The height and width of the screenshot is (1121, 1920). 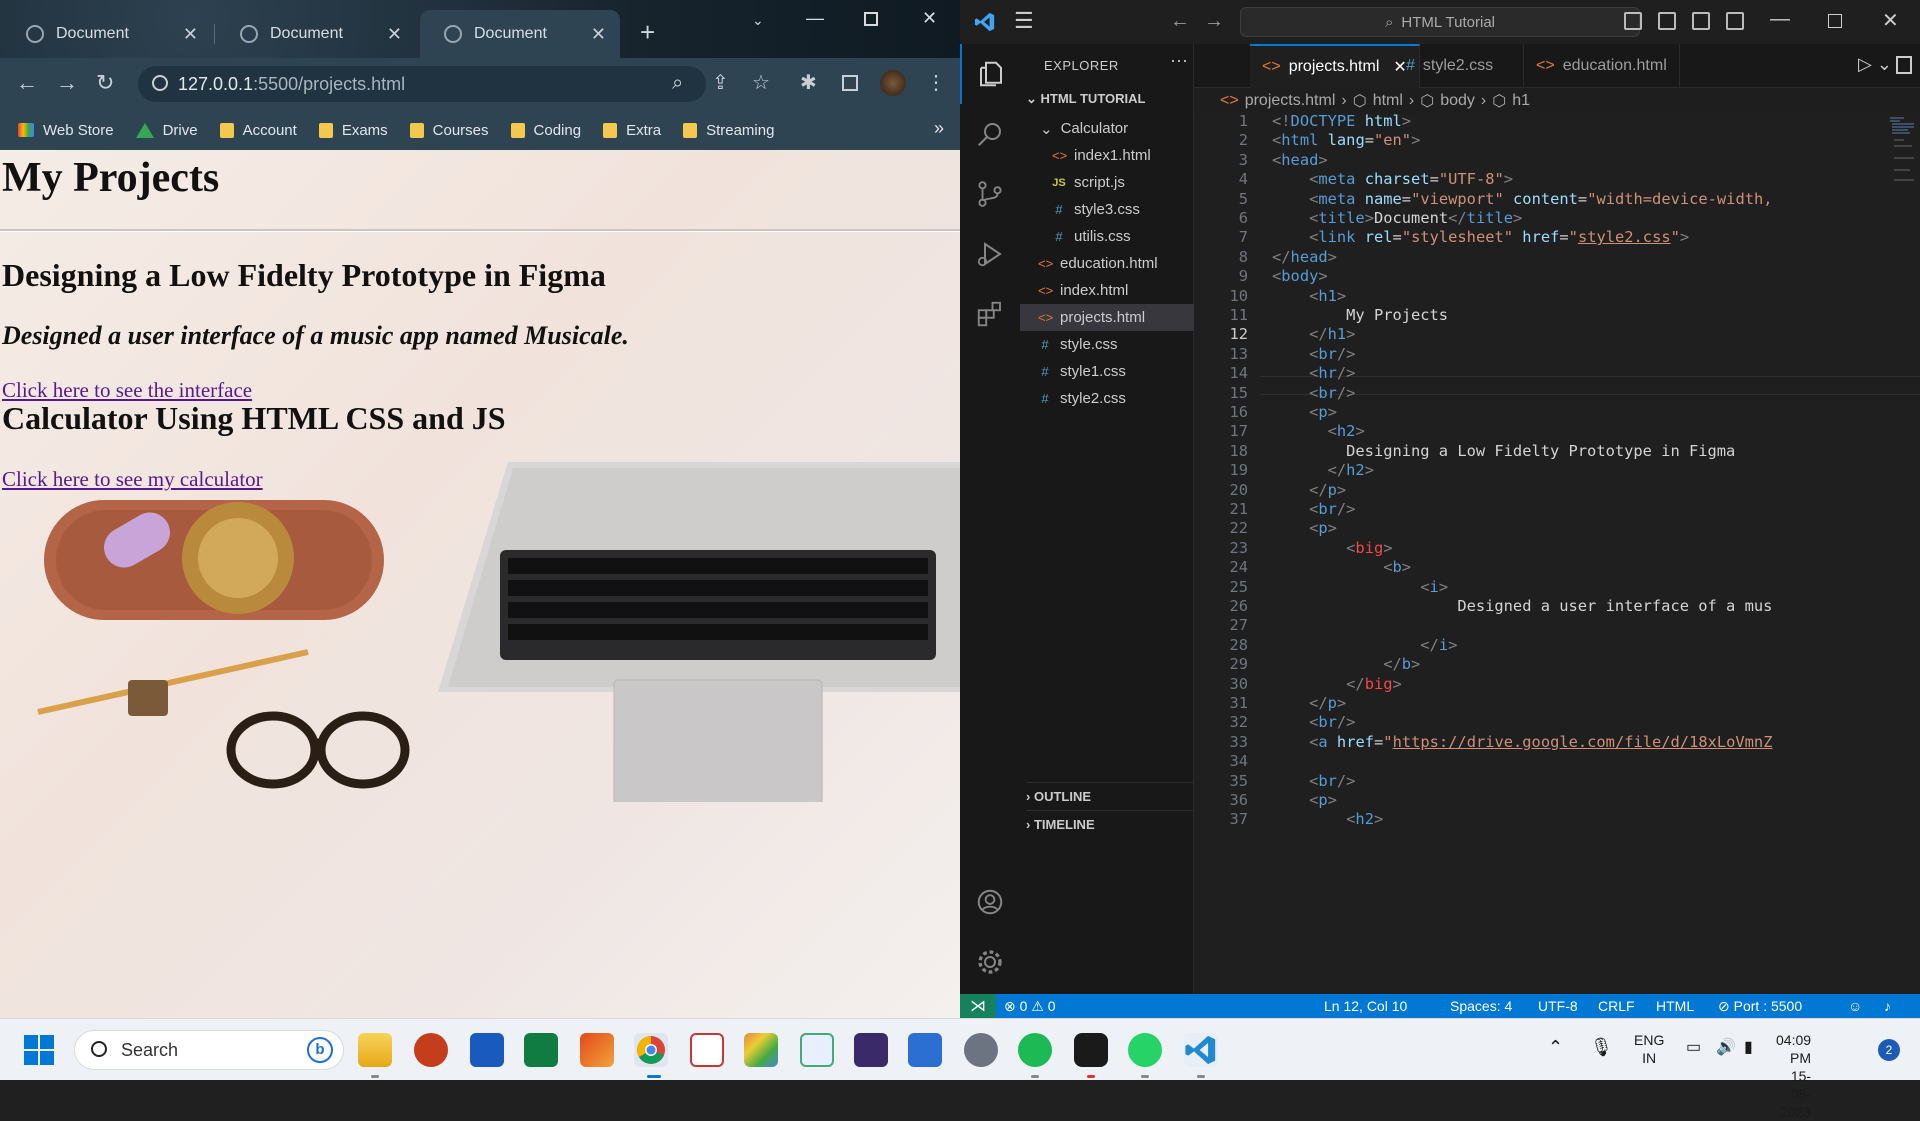 I want to click on language-mode: HTML, so click(x=1675, y=1006).